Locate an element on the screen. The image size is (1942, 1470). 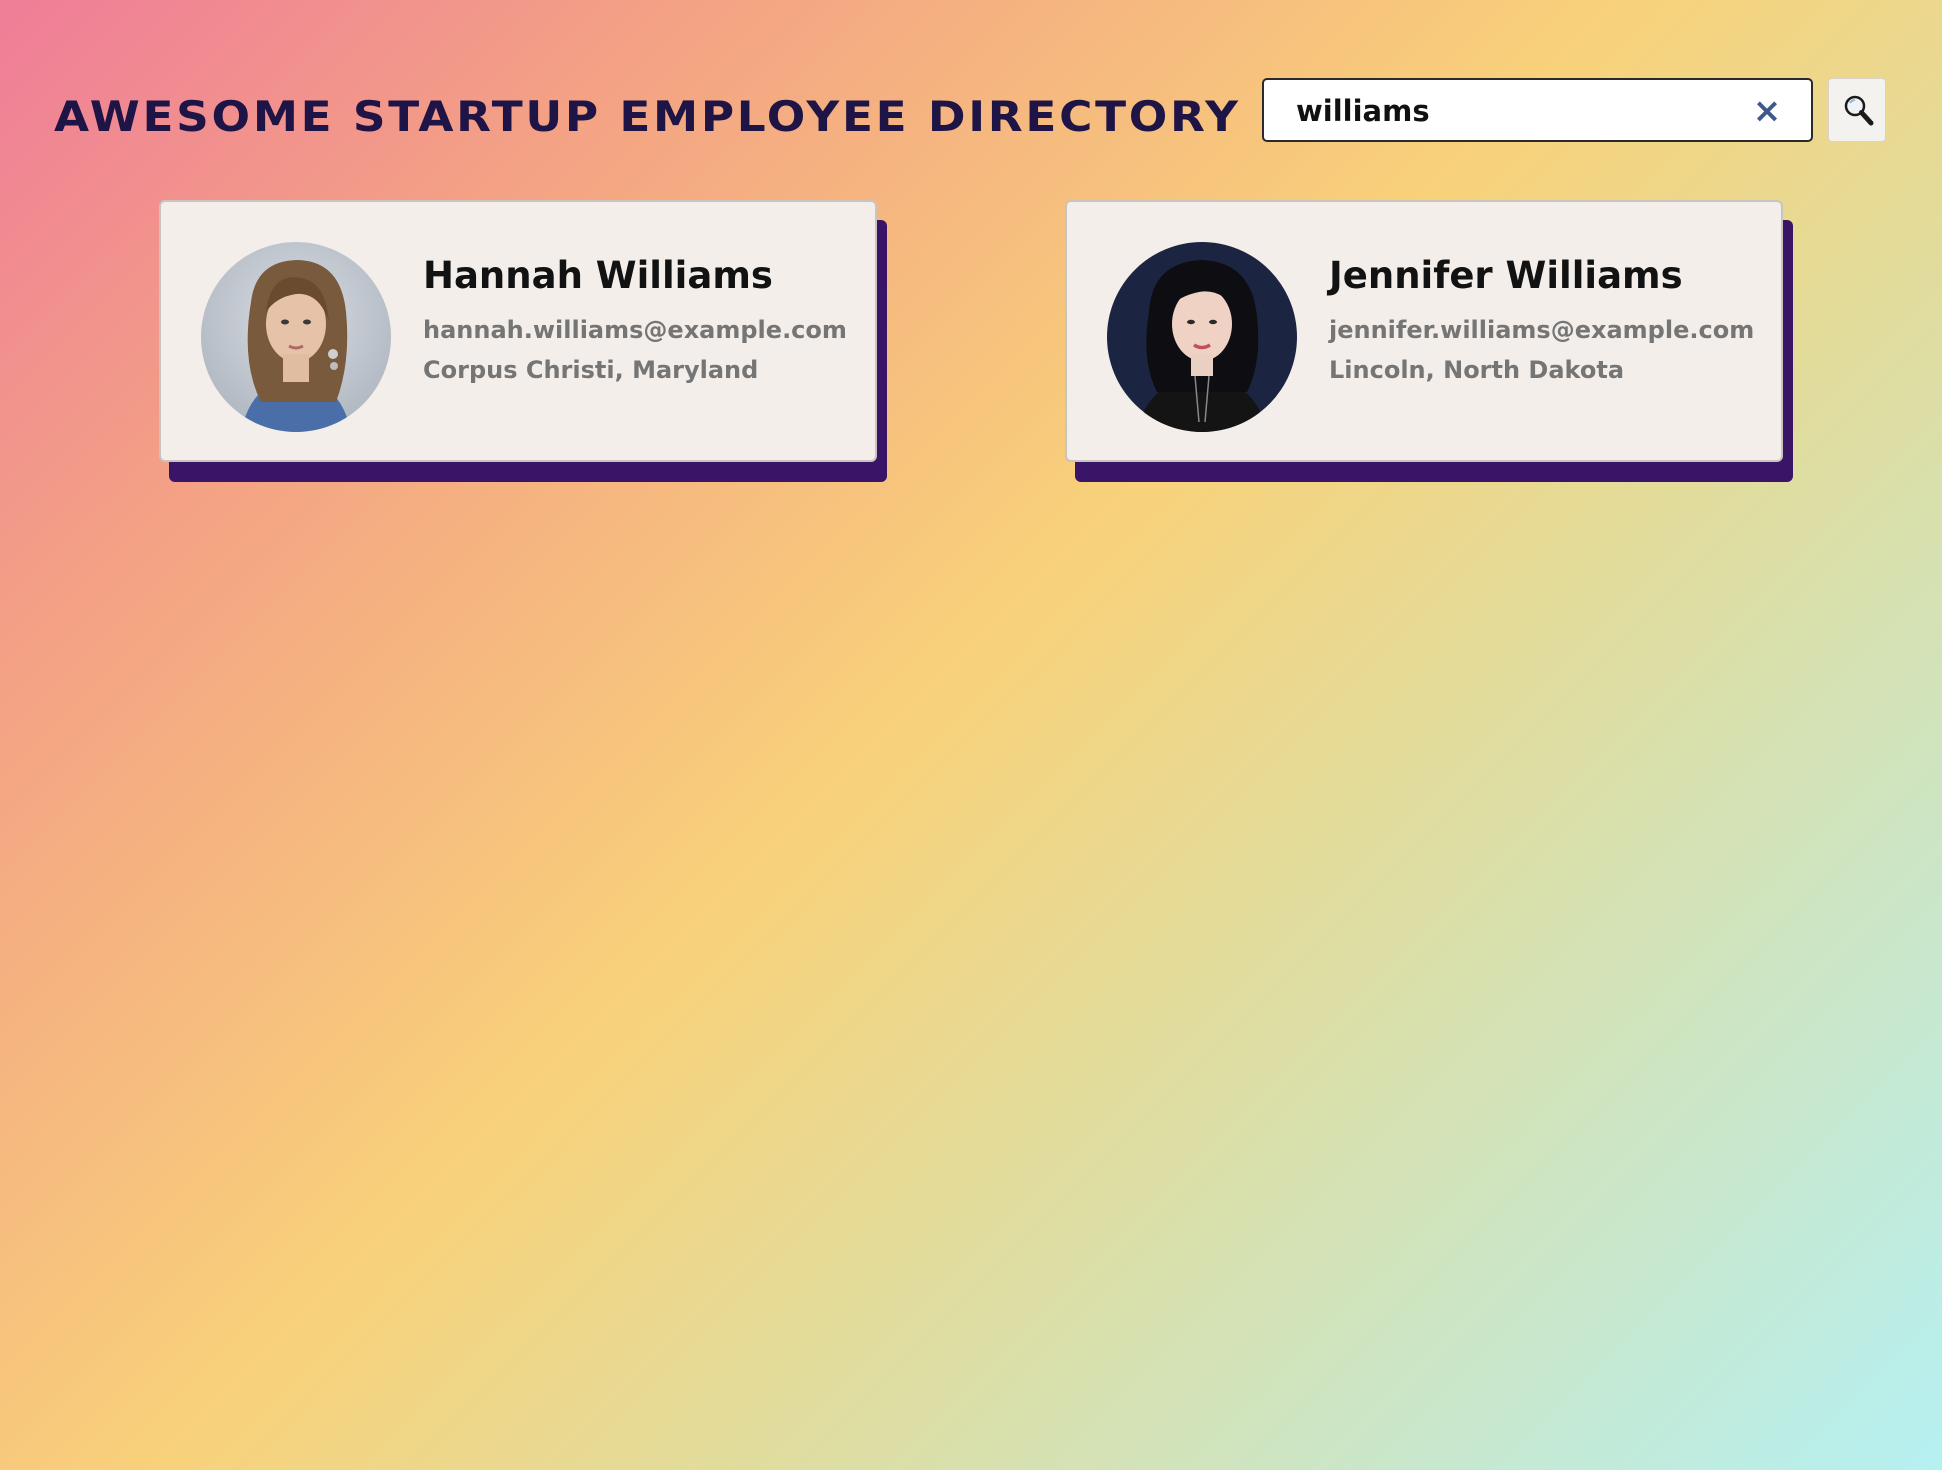
employee-email: jennifer.williams@example.com is located at coordinates (1542, 330).